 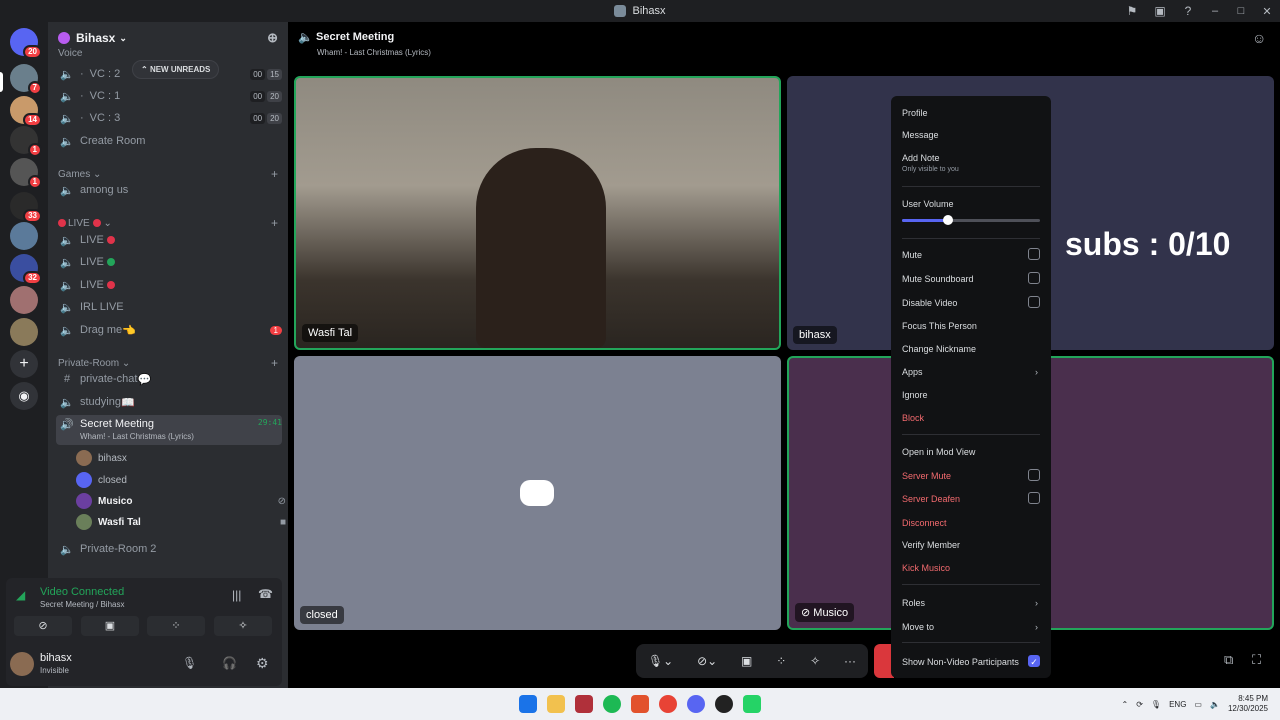 I want to click on server-icon: 33, so click(x=26, y=207).